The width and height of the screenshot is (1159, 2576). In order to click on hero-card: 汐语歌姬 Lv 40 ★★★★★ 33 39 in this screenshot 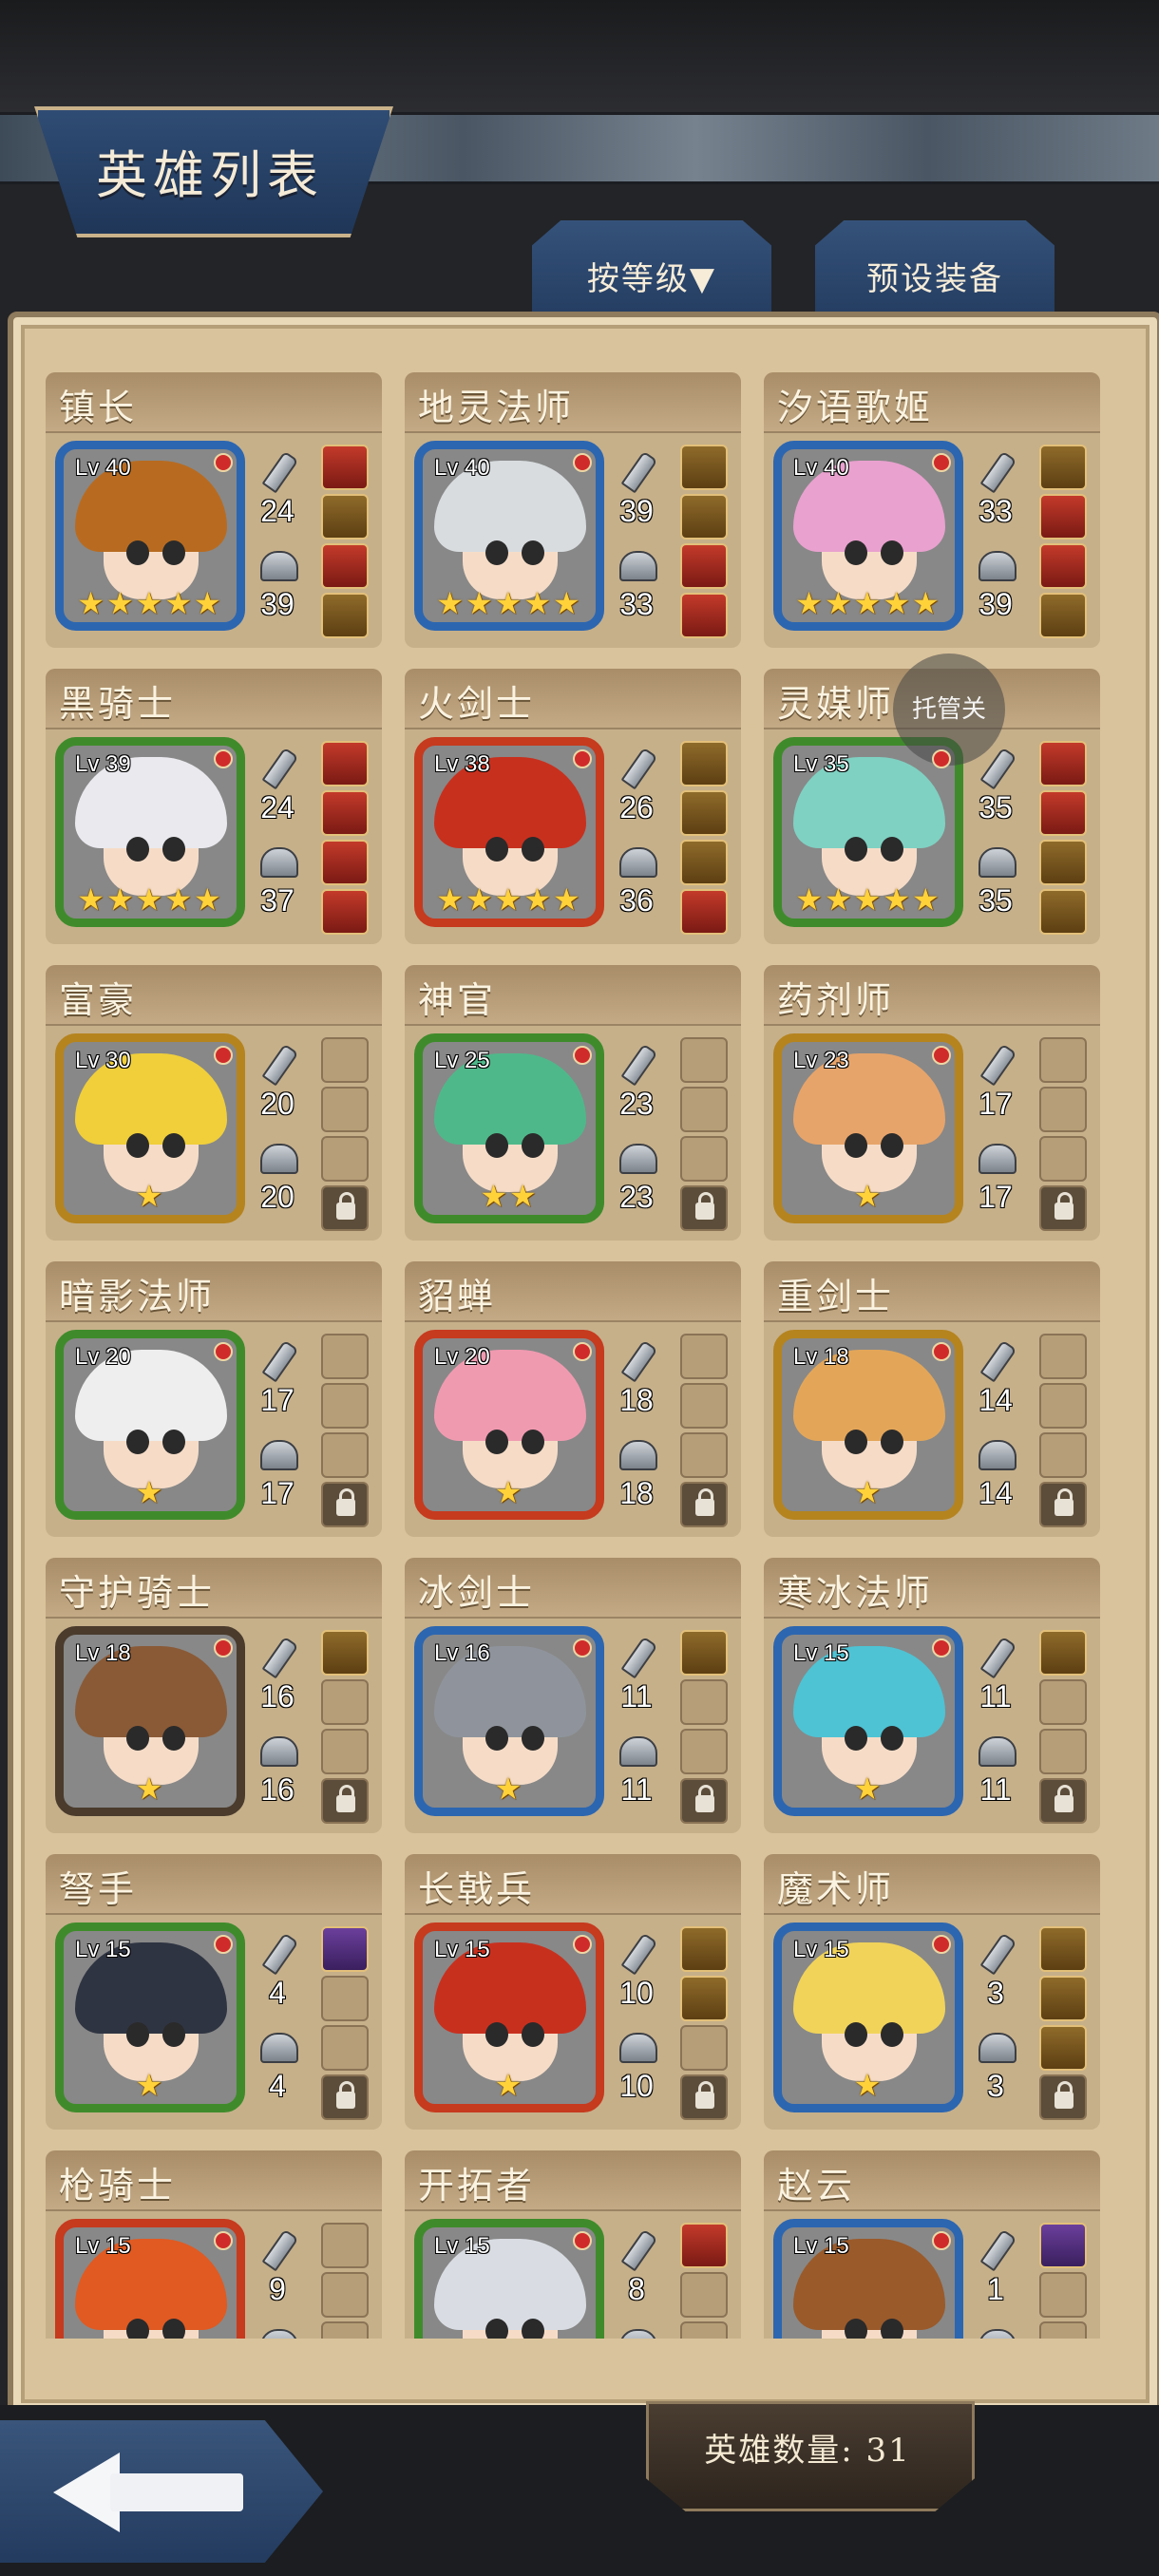, I will do `click(932, 510)`.